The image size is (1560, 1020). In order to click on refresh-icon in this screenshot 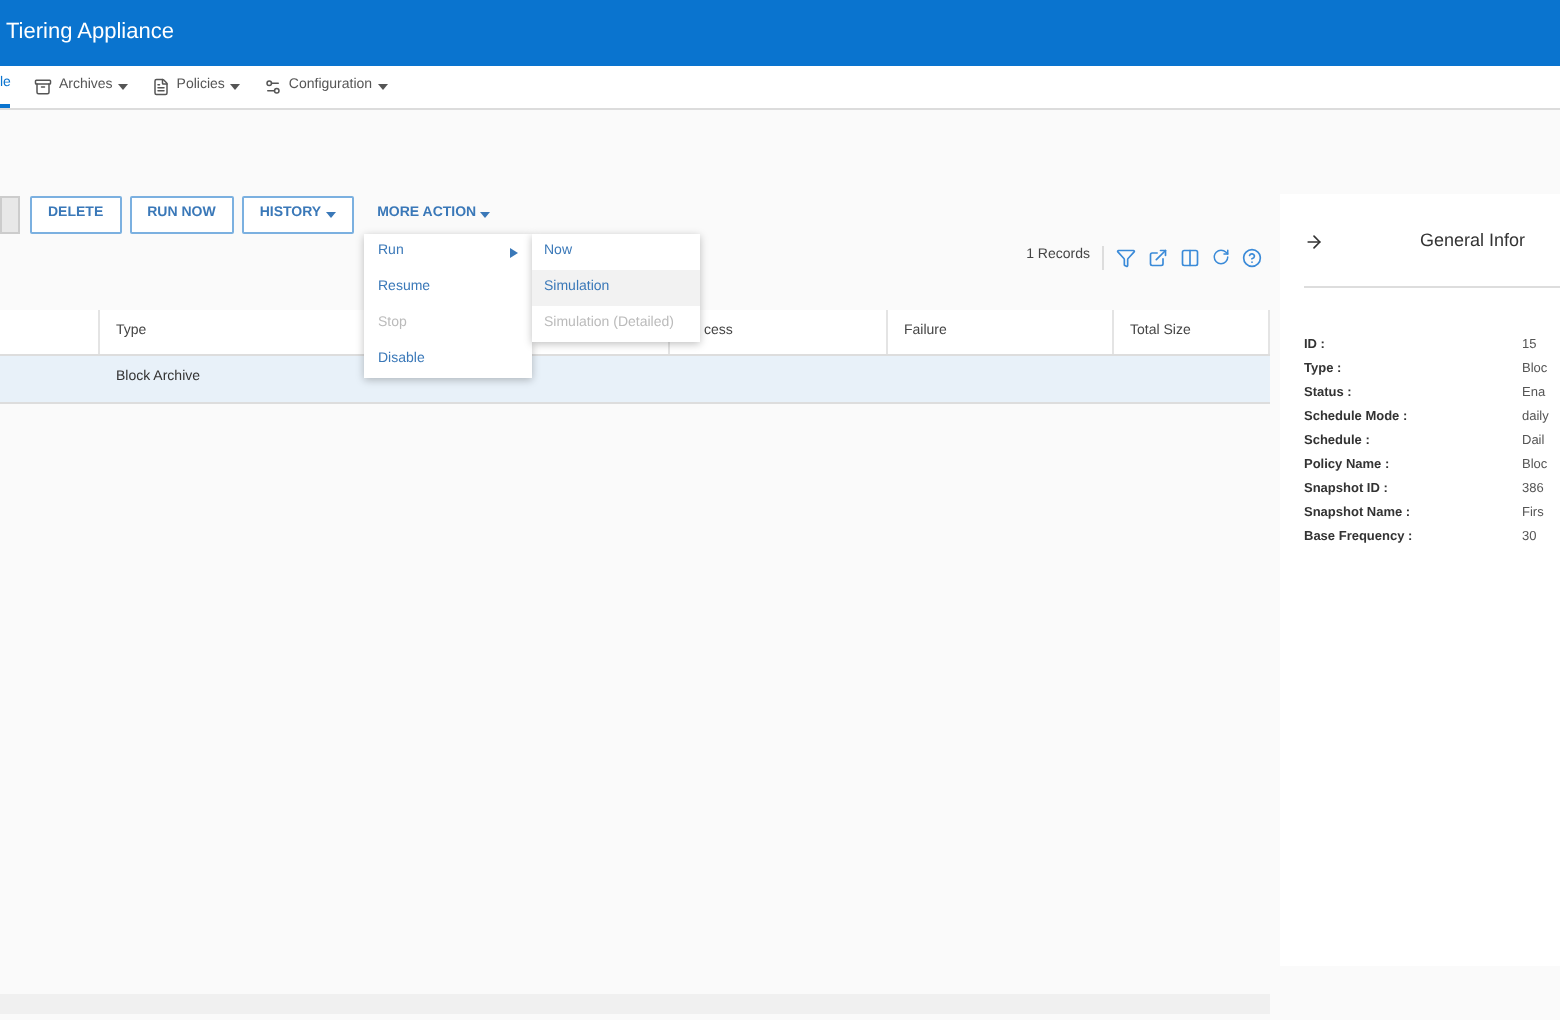, I will do `click(1221, 257)`.